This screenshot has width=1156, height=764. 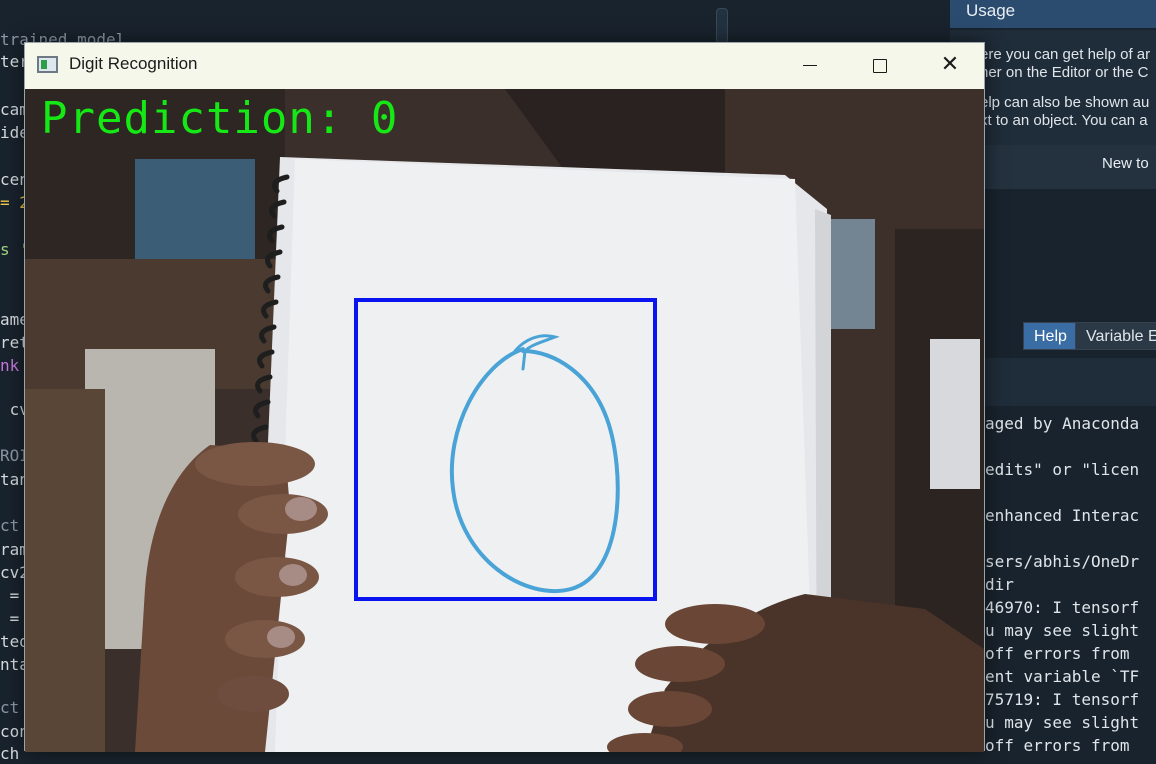 What do you see at coordinates (1062, 515) in the screenshot?
I see `console-line: enhanced Interac` at bounding box center [1062, 515].